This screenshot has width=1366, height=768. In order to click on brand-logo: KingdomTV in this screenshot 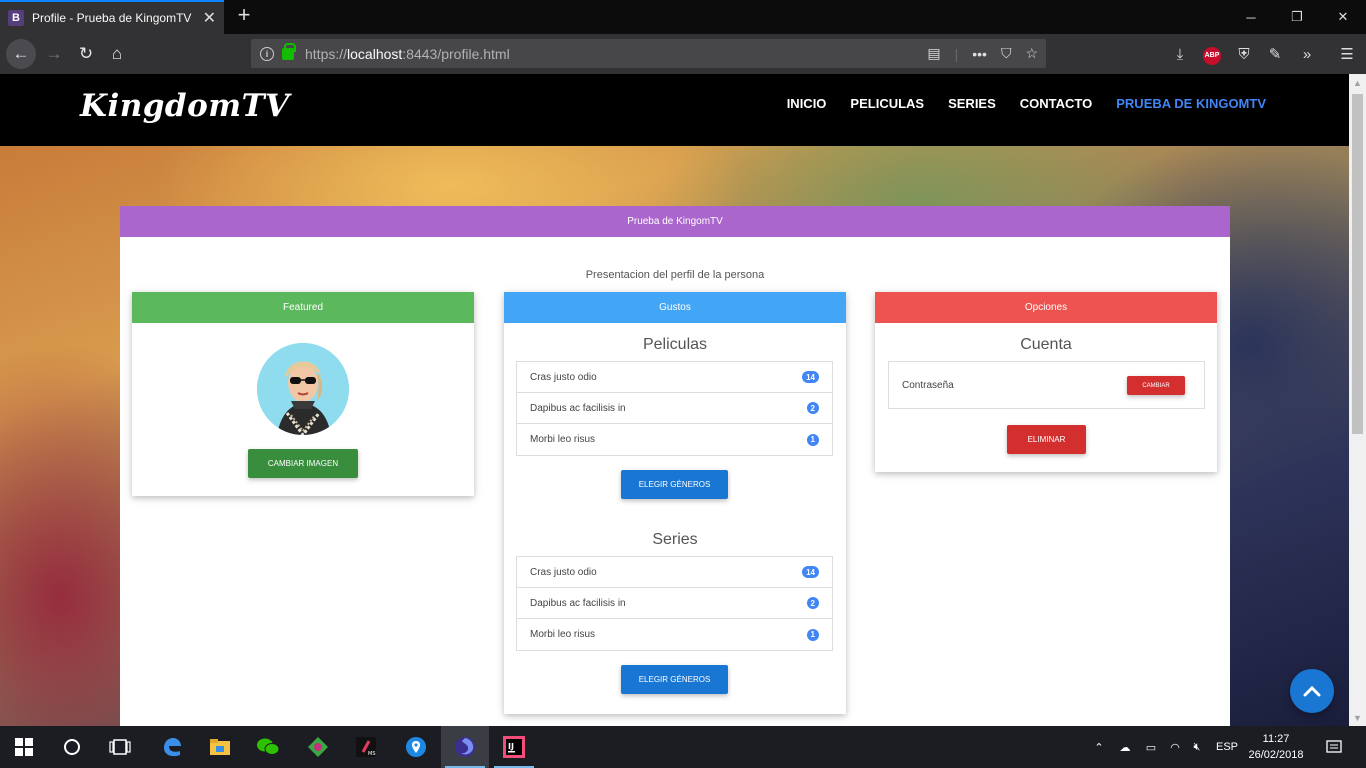, I will do `click(185, 106)`.